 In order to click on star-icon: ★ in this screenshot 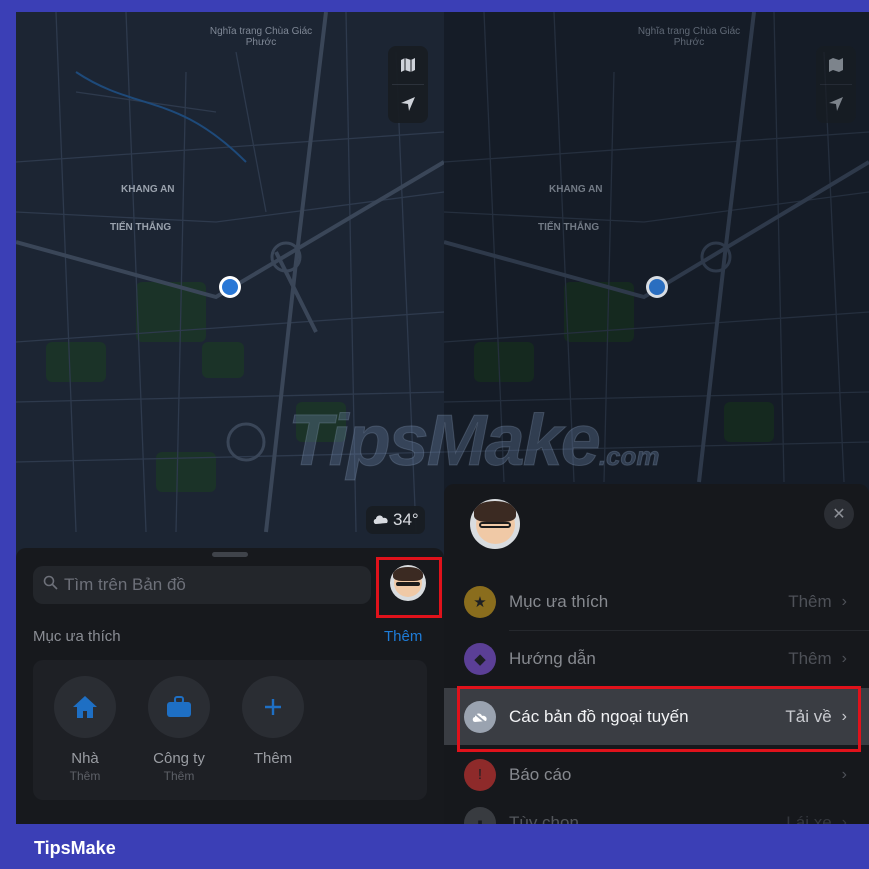, I will do `click(480, 601)`.